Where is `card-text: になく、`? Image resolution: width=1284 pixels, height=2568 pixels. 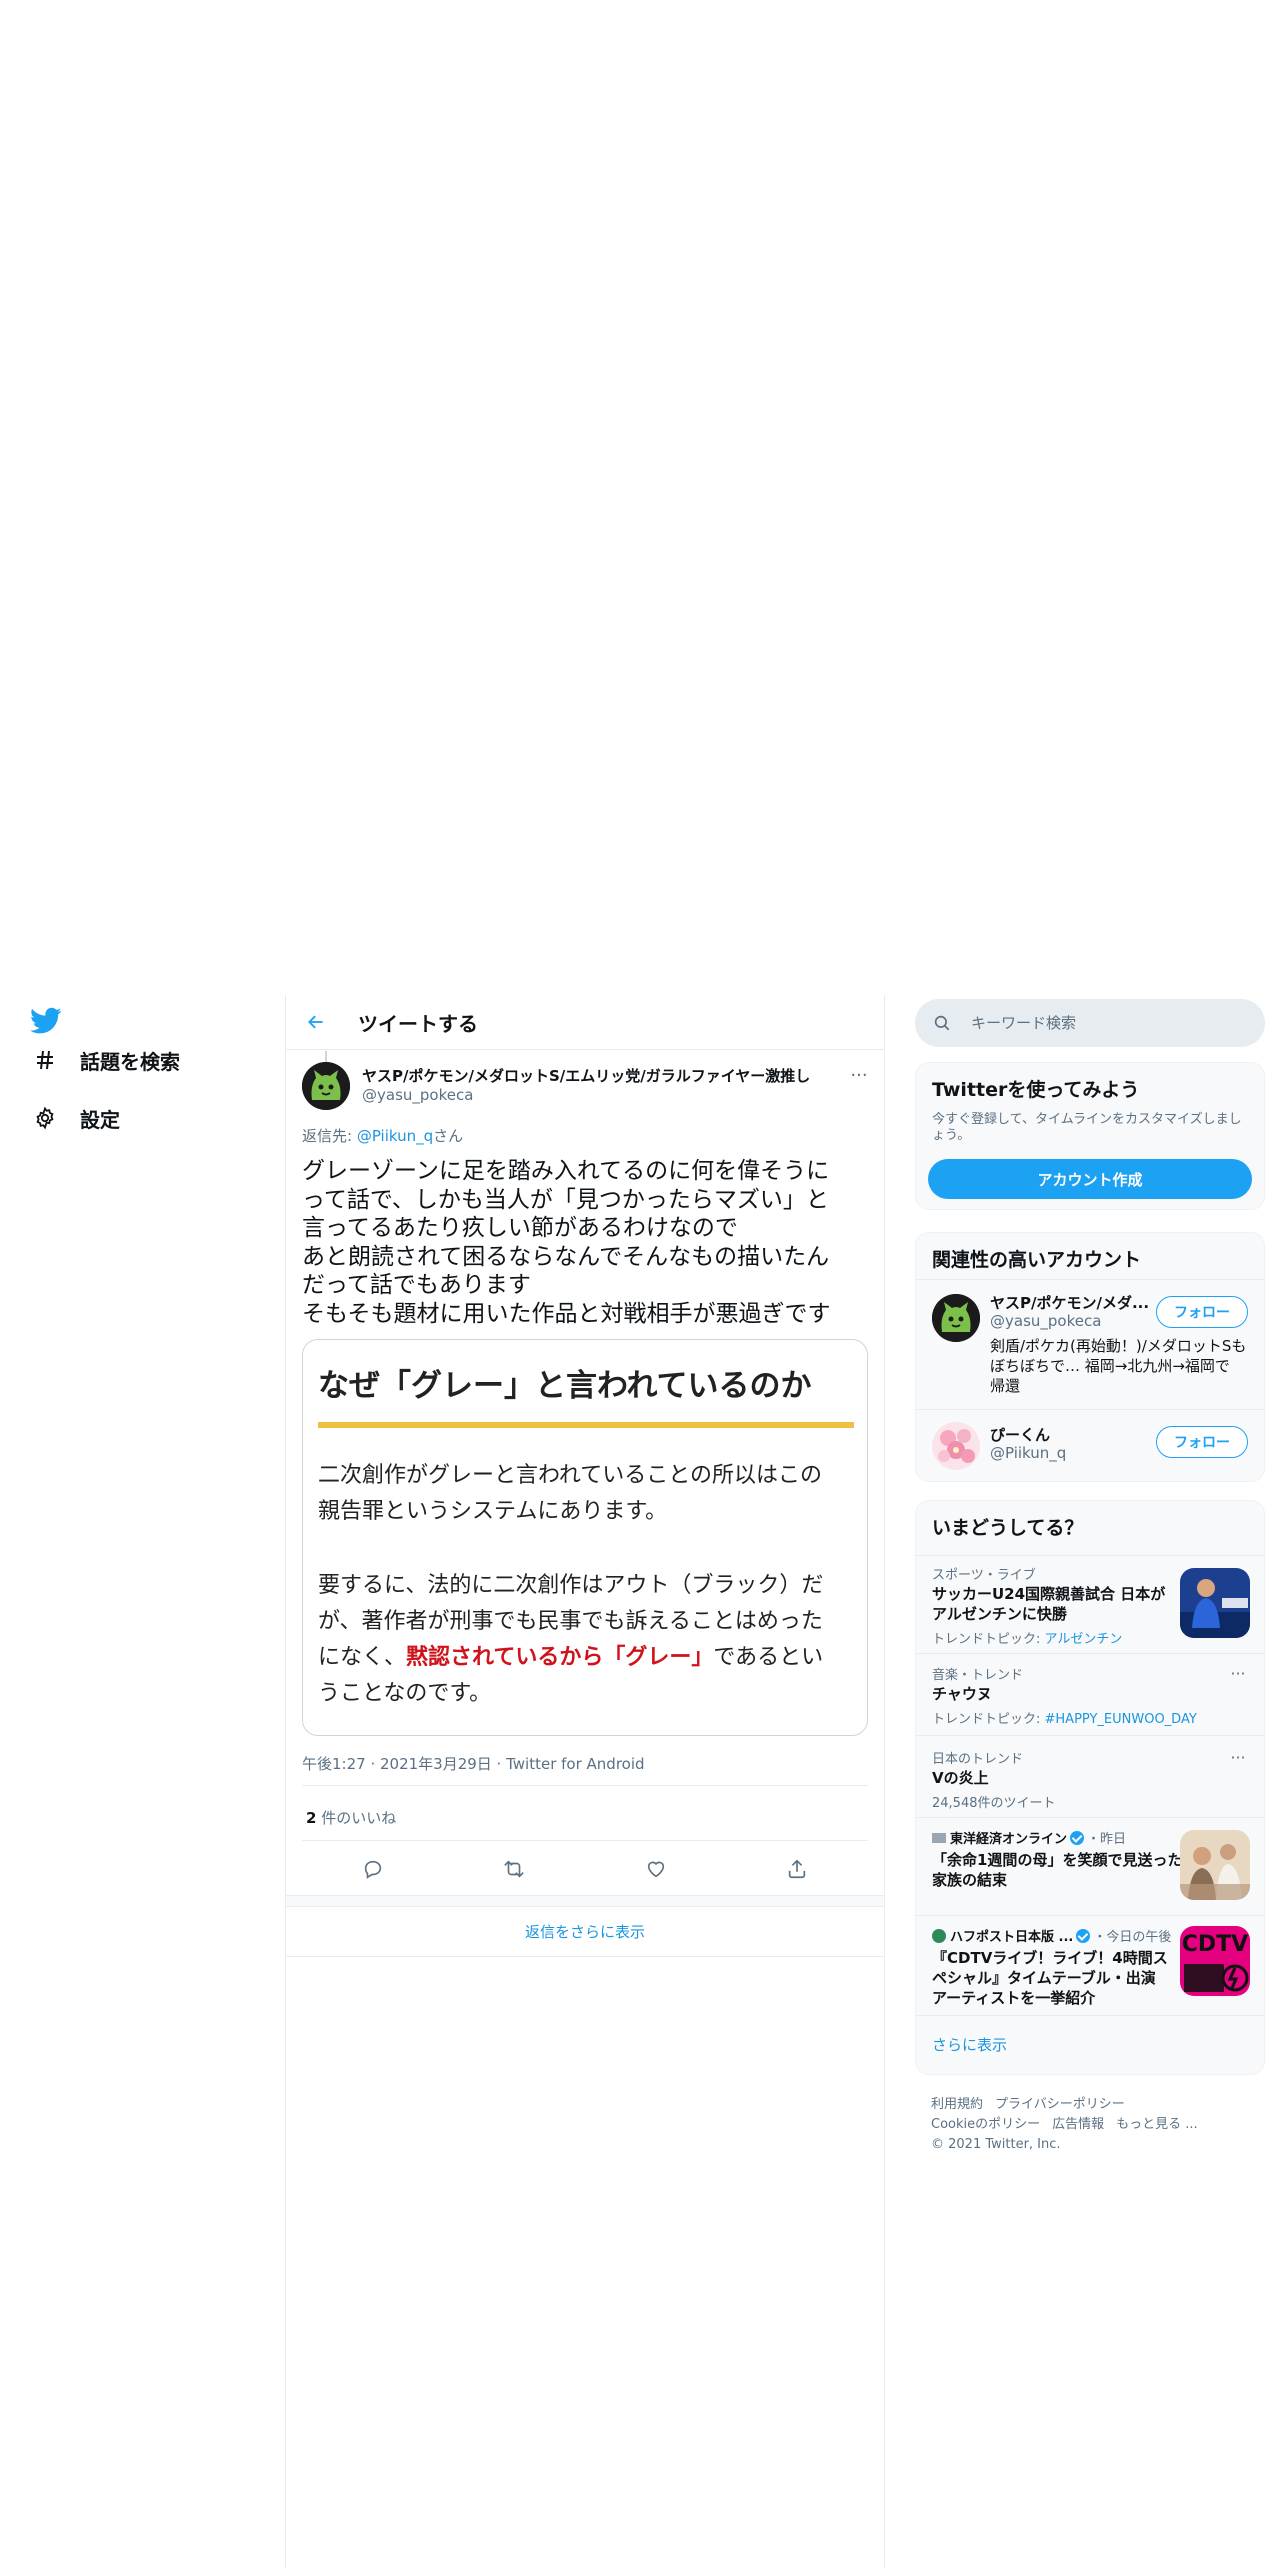 card-text: になく、 is located at coordinates (362, 1657).